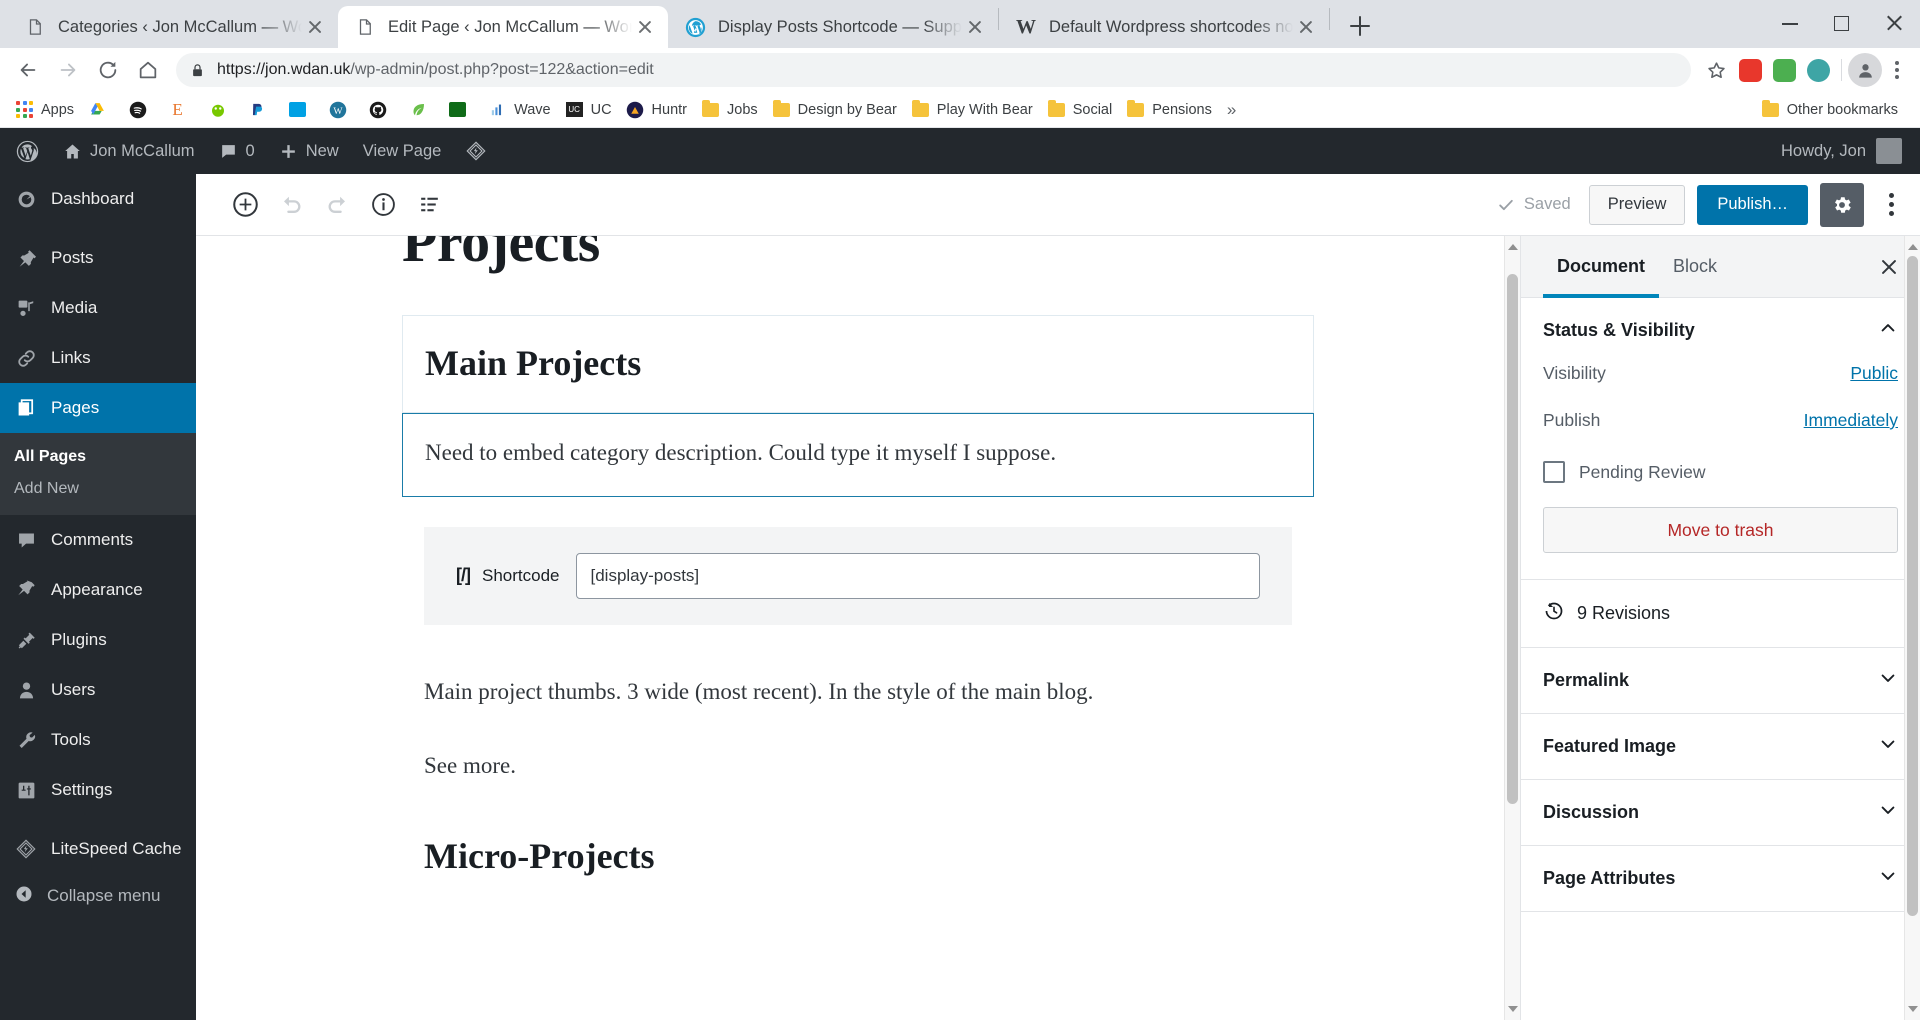 The width and height of the screenshot is (1920, 1020). Describe the element at coordinates (858, 856) in the screenshot. I see `heading-block: Micro-Projects` at that location.